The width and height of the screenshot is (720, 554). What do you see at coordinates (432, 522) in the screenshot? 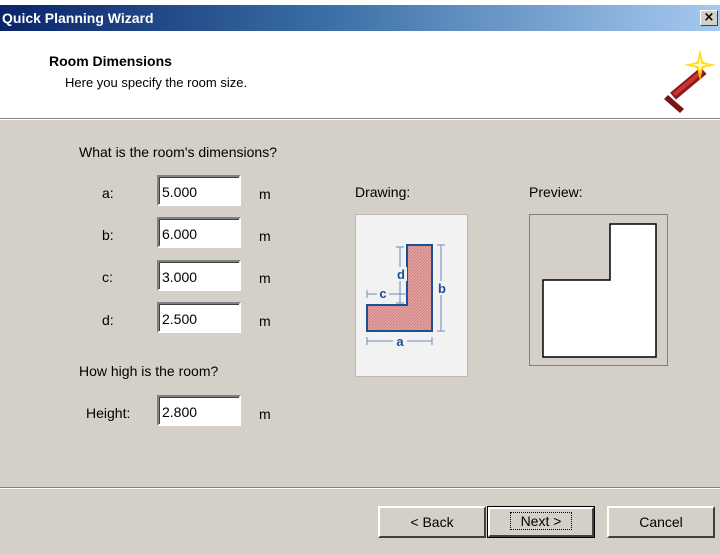
I see `back-button: < Back` at bounding box center [432, 522].